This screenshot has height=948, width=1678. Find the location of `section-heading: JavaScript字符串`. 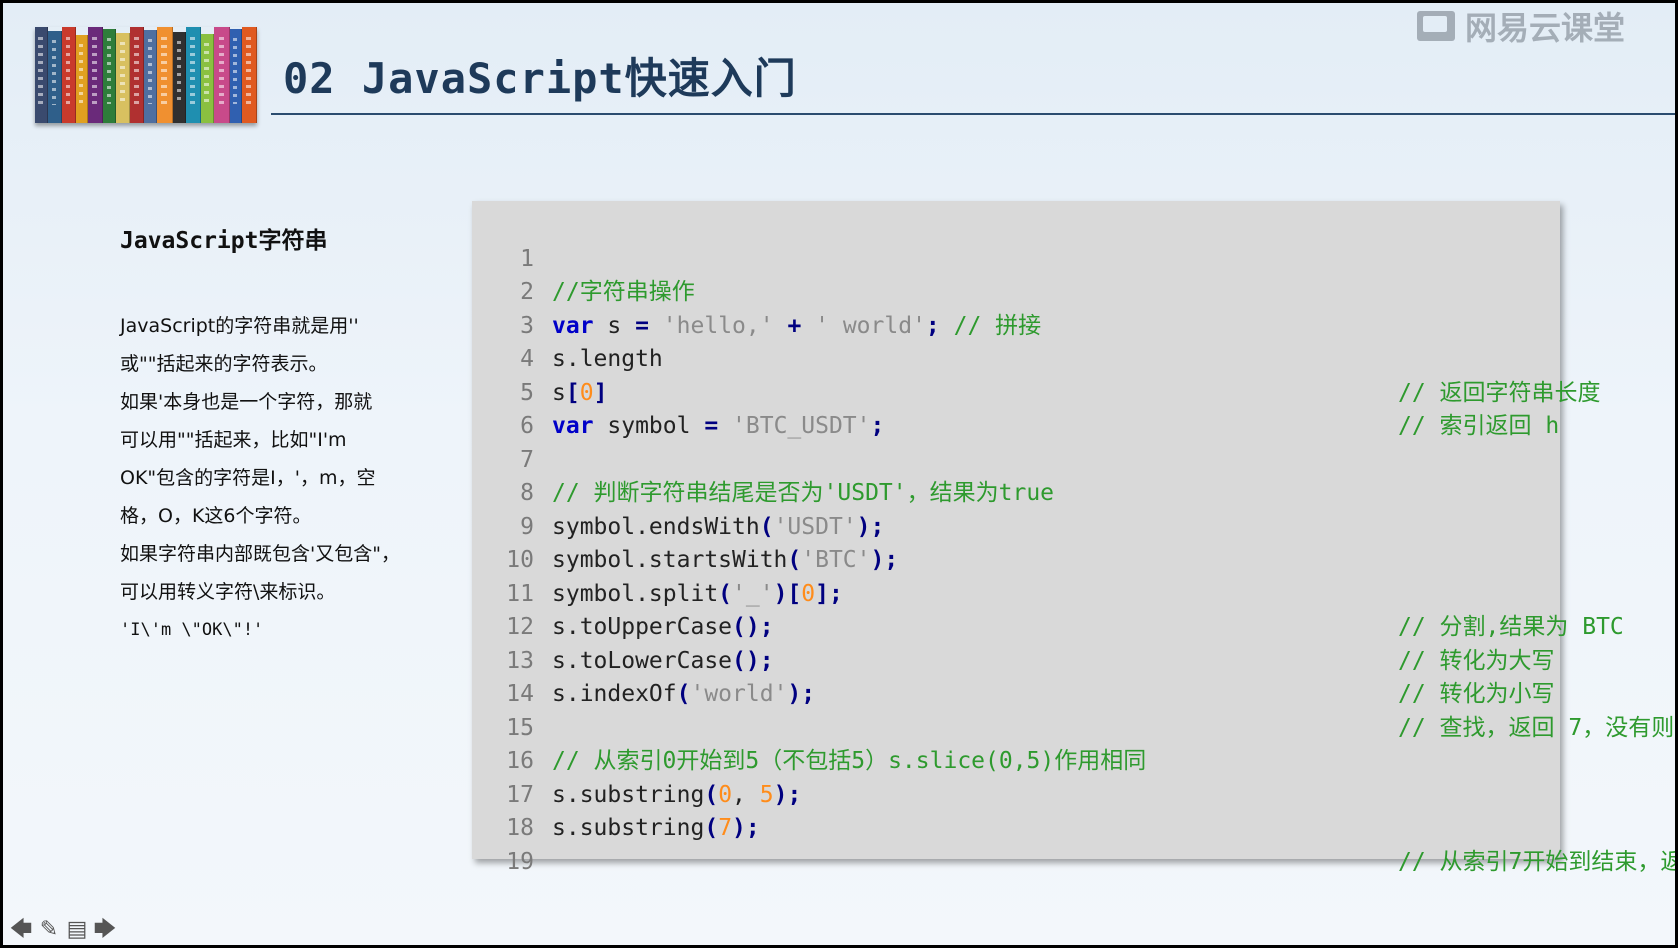

section-heading: JavaScript字符串 is located at coordinates (224, 241).